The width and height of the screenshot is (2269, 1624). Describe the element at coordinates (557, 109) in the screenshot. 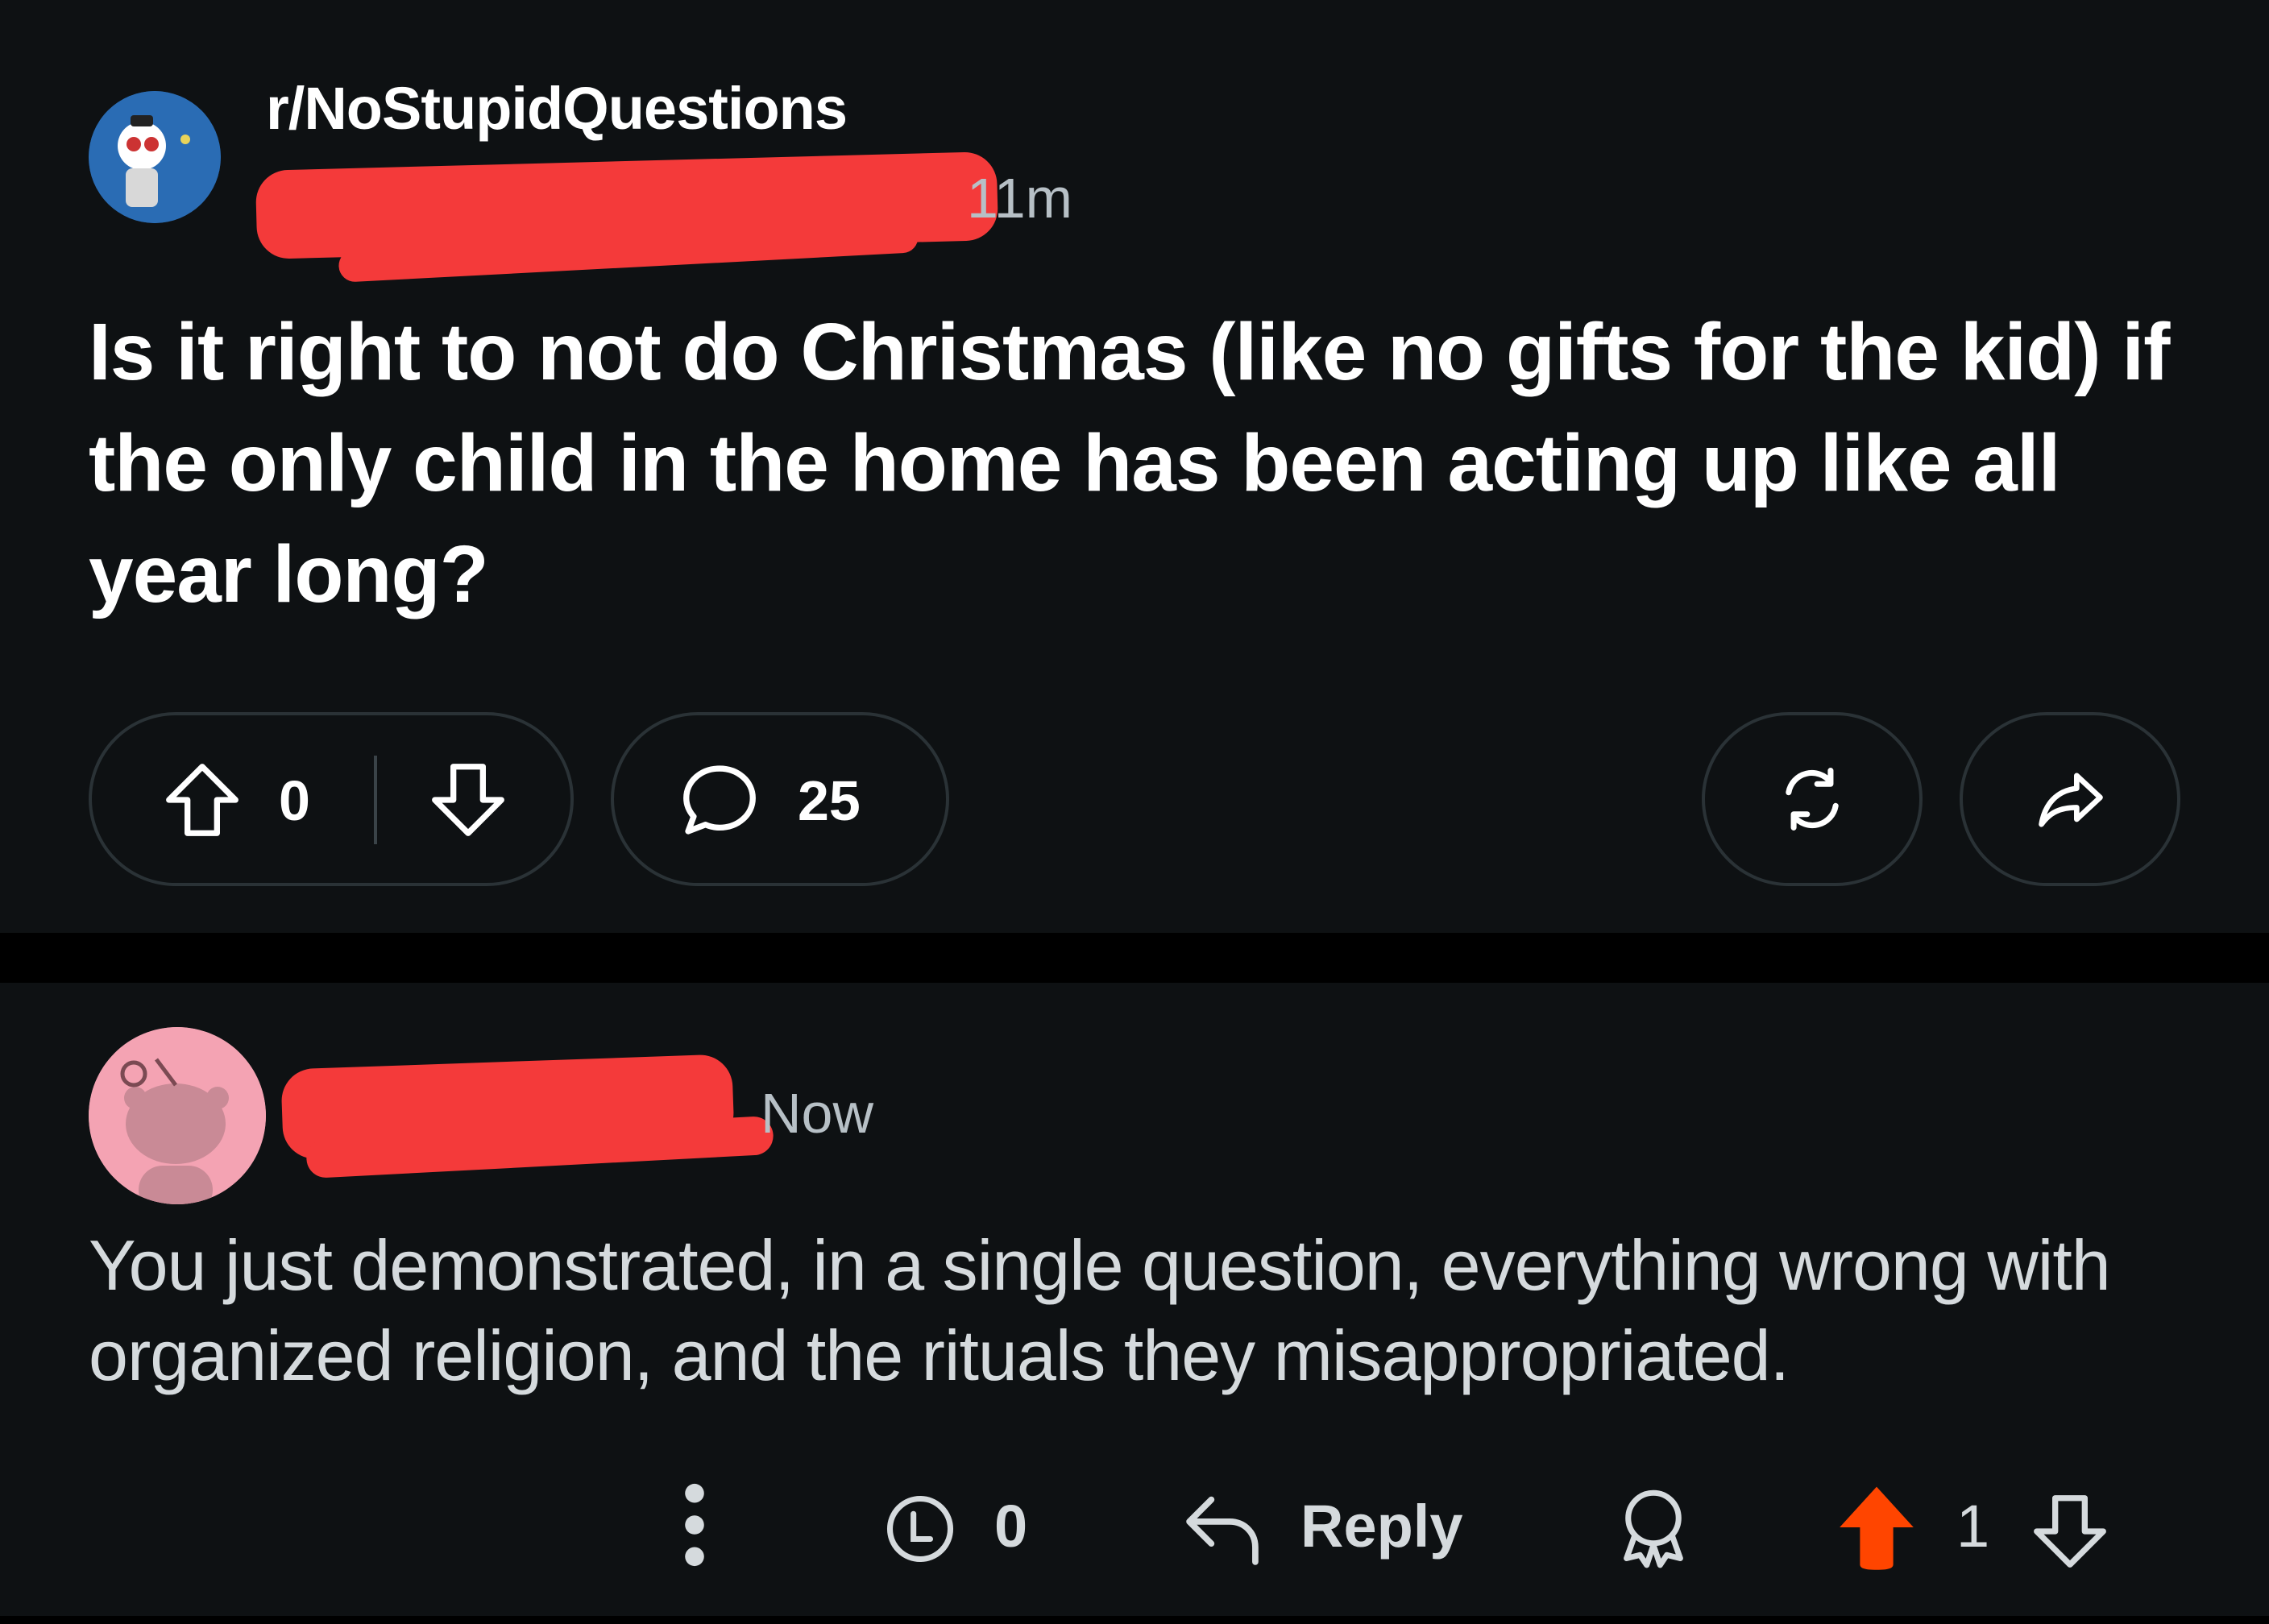

I see `subreddit-name: r/NoStupidQuestions` at that location.